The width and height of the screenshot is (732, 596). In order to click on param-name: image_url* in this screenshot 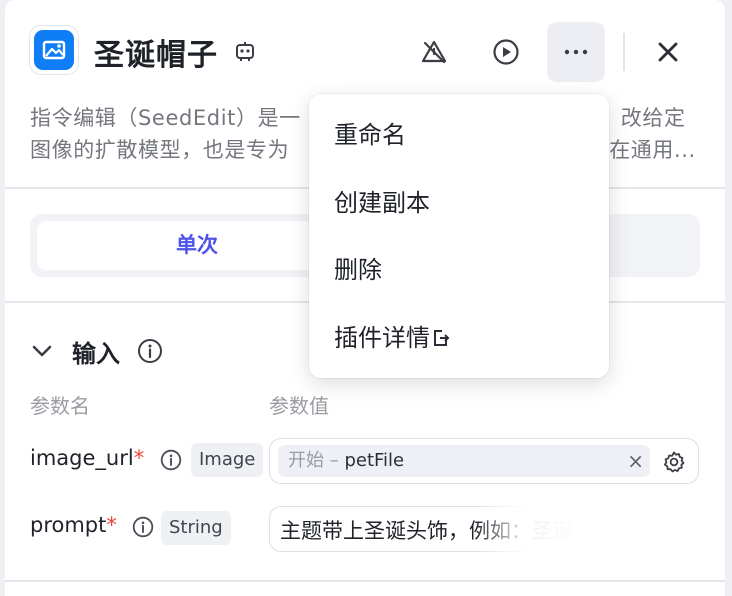, I will do `click(87, 458)`.